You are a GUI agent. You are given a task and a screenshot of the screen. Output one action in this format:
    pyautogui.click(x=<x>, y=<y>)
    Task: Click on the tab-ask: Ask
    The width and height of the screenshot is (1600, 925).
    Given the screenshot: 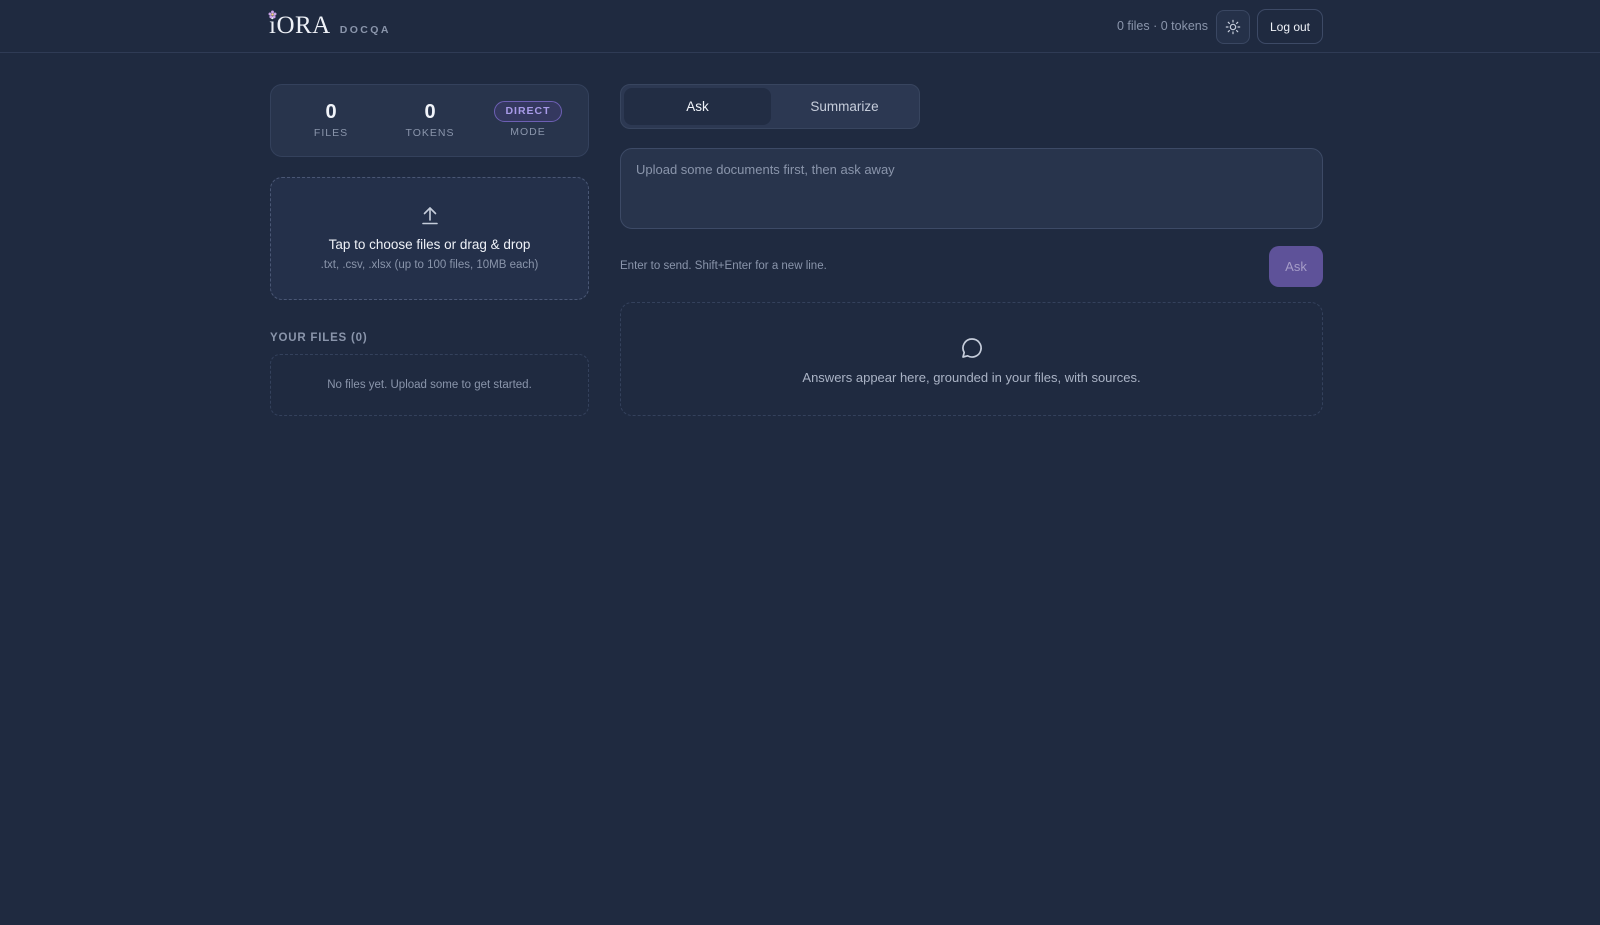 What is the action you would take?
    pyautogui.click(x=697, y=106)
    